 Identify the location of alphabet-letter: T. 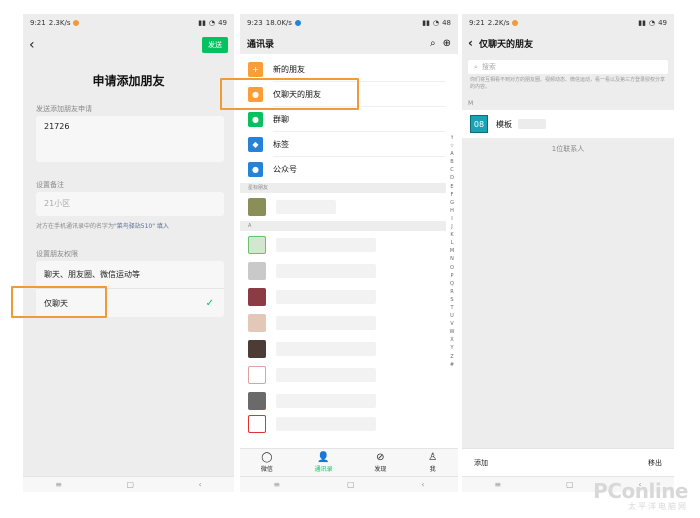
(451, 308).